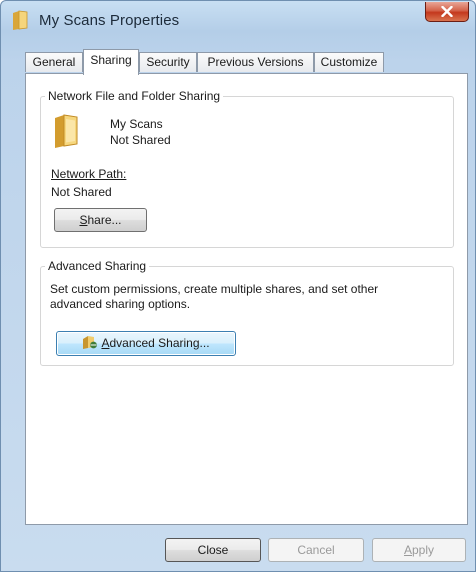  Describe the element at coordinates (316, 550) in the screenshot. I see `cancel-button: Cancel` at that location.